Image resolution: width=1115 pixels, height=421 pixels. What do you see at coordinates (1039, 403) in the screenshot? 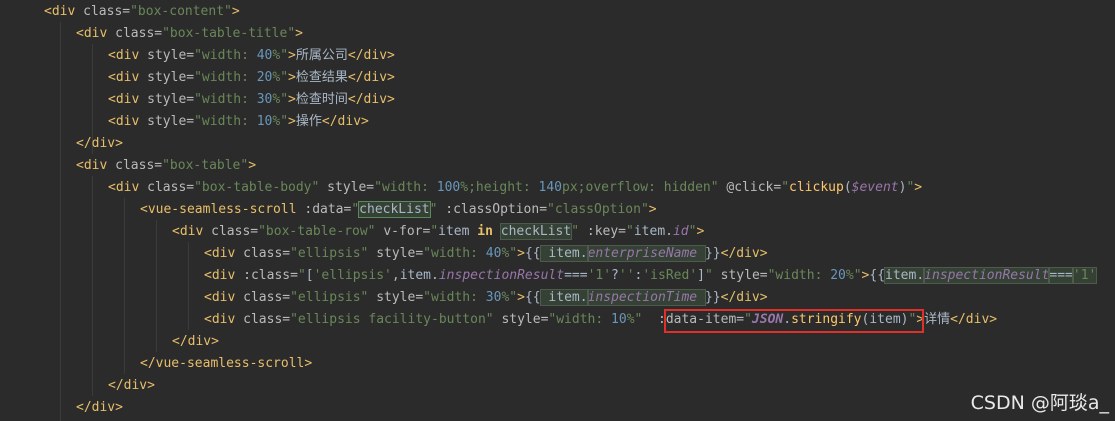
I see `watermark: CSDN @阿琰a_` at bounding box center [1039, 403].